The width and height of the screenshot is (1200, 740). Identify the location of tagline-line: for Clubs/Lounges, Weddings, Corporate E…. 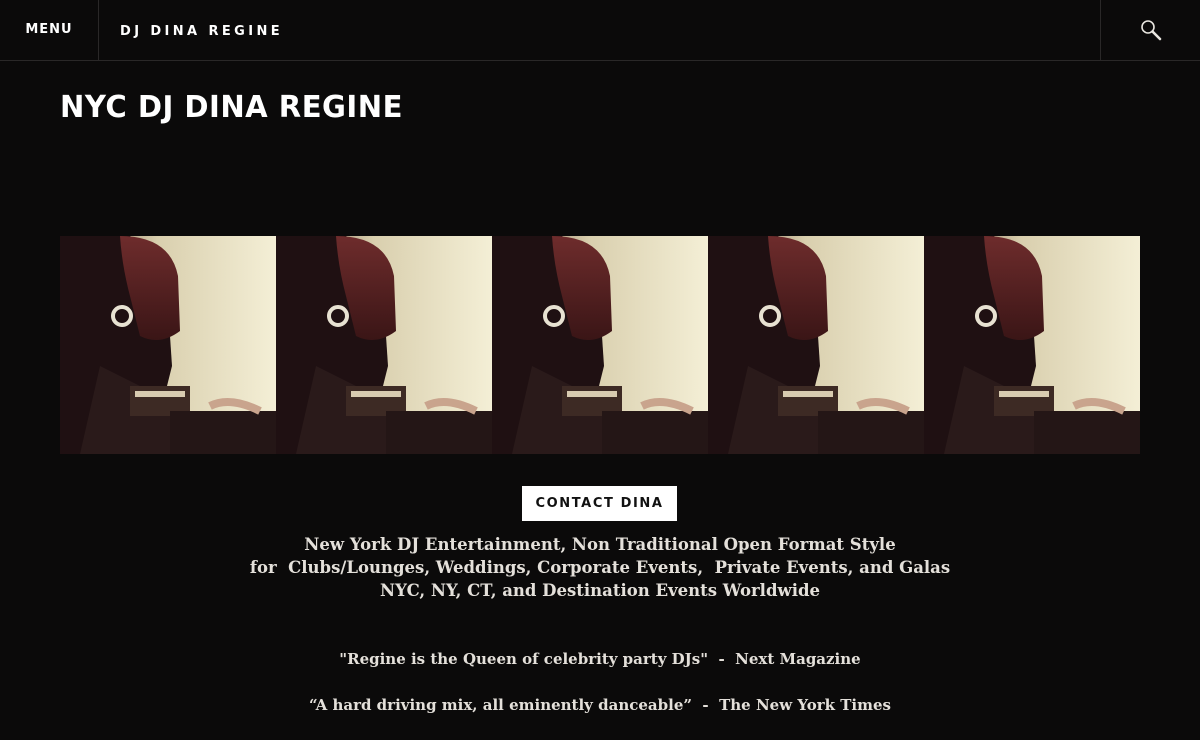
(600, 567).